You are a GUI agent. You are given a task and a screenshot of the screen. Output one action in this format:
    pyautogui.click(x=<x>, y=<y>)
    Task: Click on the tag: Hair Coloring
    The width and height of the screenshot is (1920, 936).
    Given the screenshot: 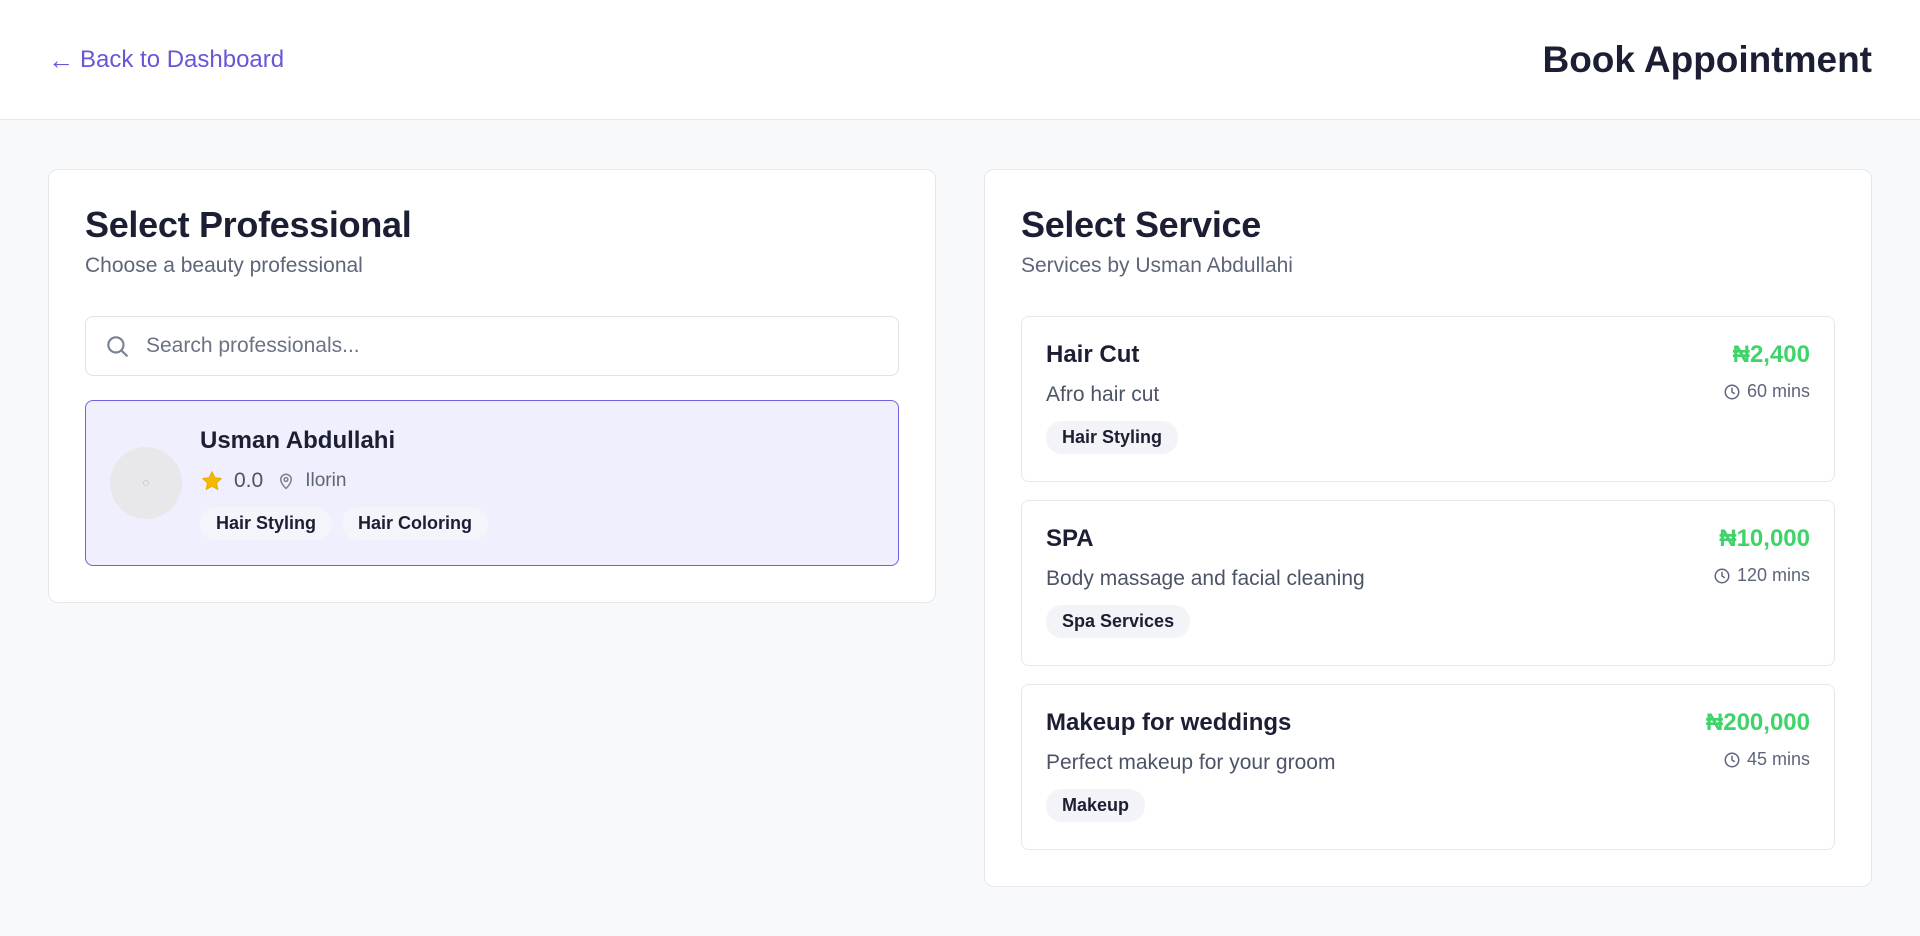 What is the action you would take?
    pyautogui.click(x=415, y=523)
    